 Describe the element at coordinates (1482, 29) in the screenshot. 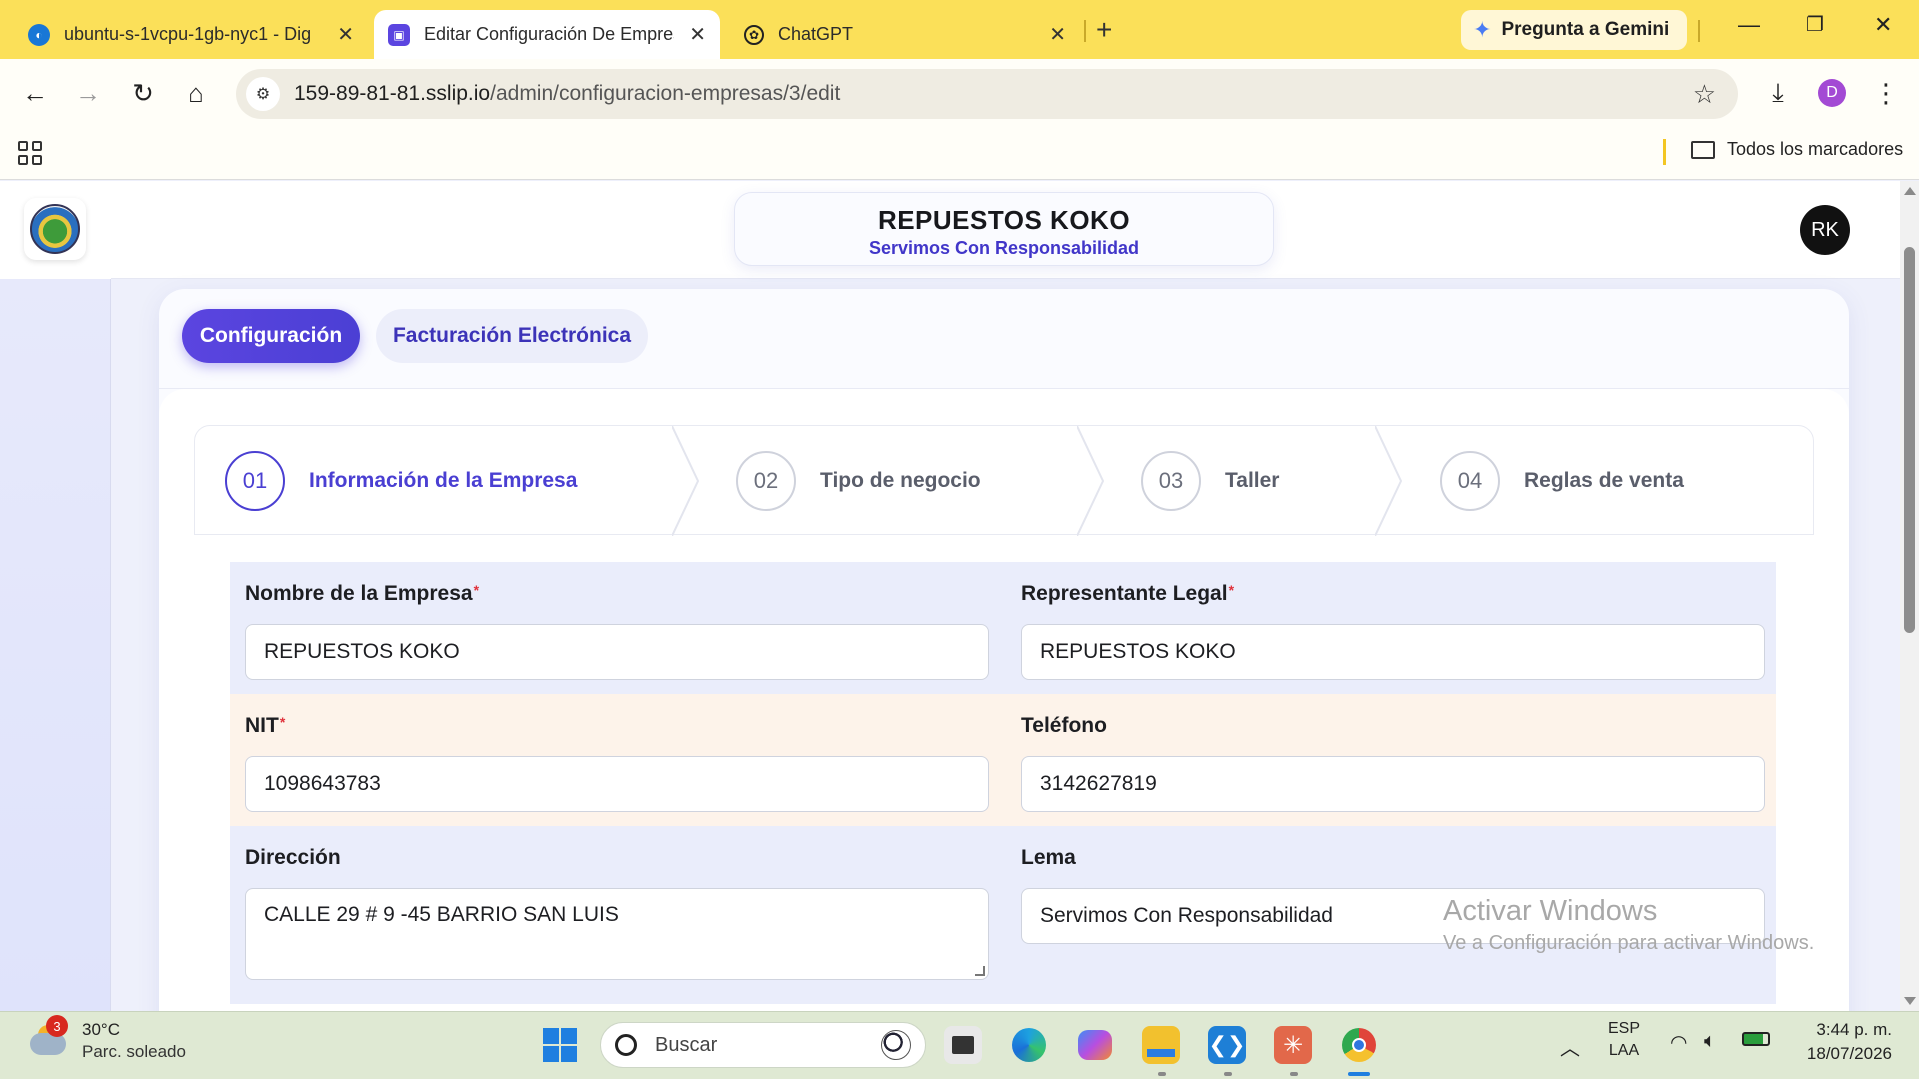

I see `gemini-sparkle-icon: ✦` at that location.